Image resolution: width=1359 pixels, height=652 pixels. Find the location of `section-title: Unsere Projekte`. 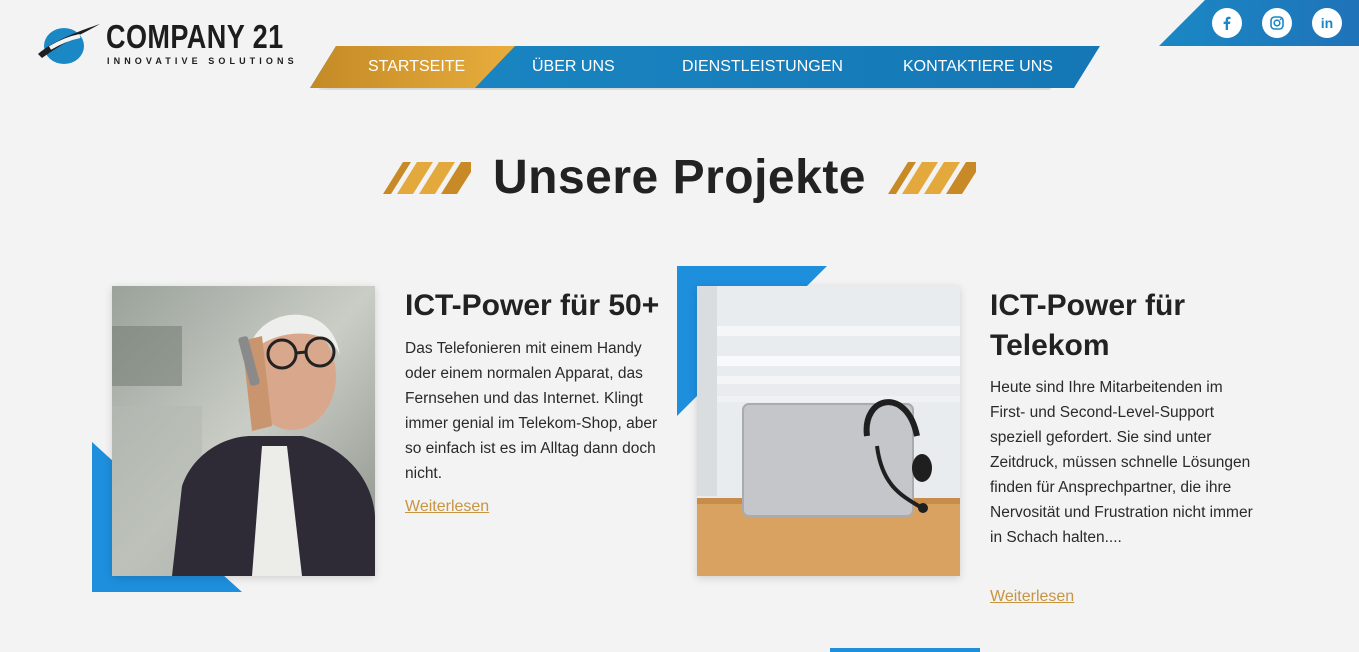

section-title: Unsere Projekte is located at coordinates (679, 177).